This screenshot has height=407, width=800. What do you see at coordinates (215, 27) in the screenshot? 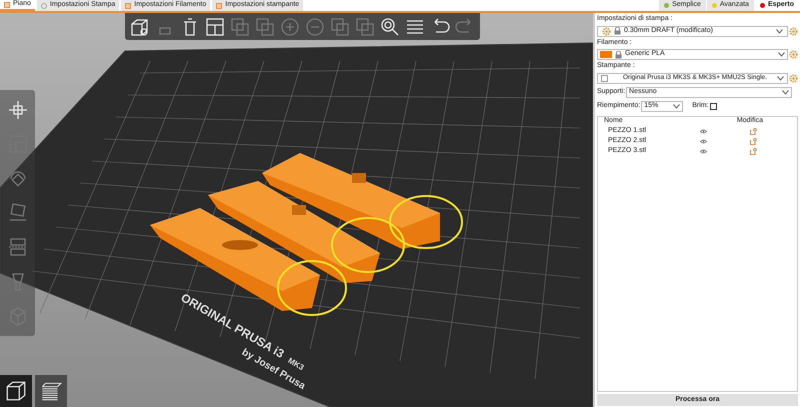
I see `layout-grid-icon` at bounding box center [215, 27].